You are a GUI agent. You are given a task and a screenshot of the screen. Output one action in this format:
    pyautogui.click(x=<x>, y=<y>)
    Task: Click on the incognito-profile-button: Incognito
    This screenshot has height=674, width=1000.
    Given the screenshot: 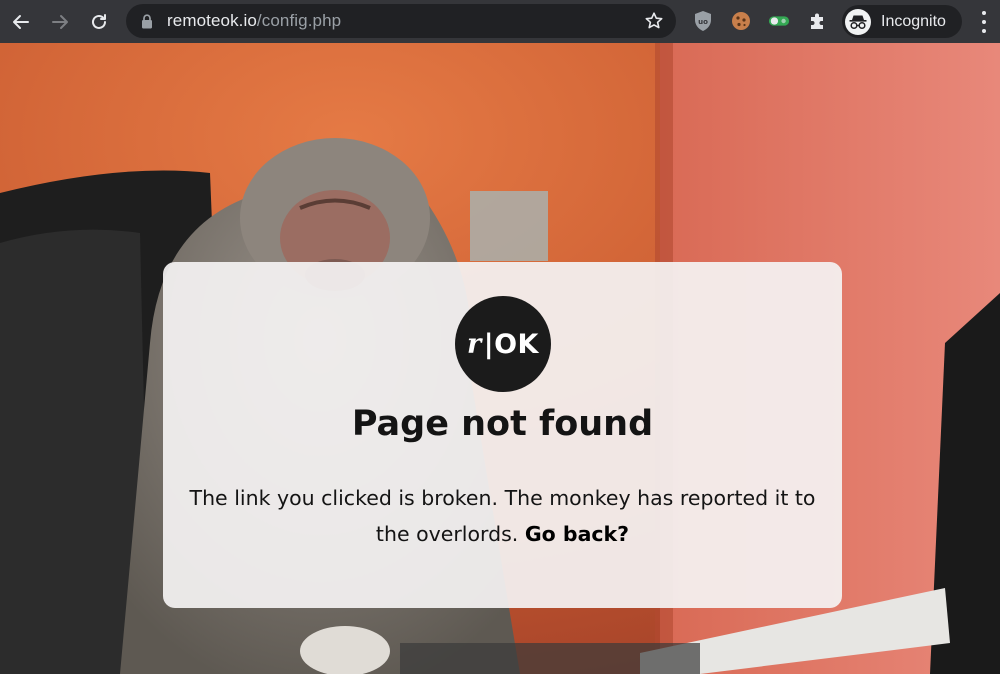 What is the action you would take?
    pyautogui.click(x=902, y=21)
    